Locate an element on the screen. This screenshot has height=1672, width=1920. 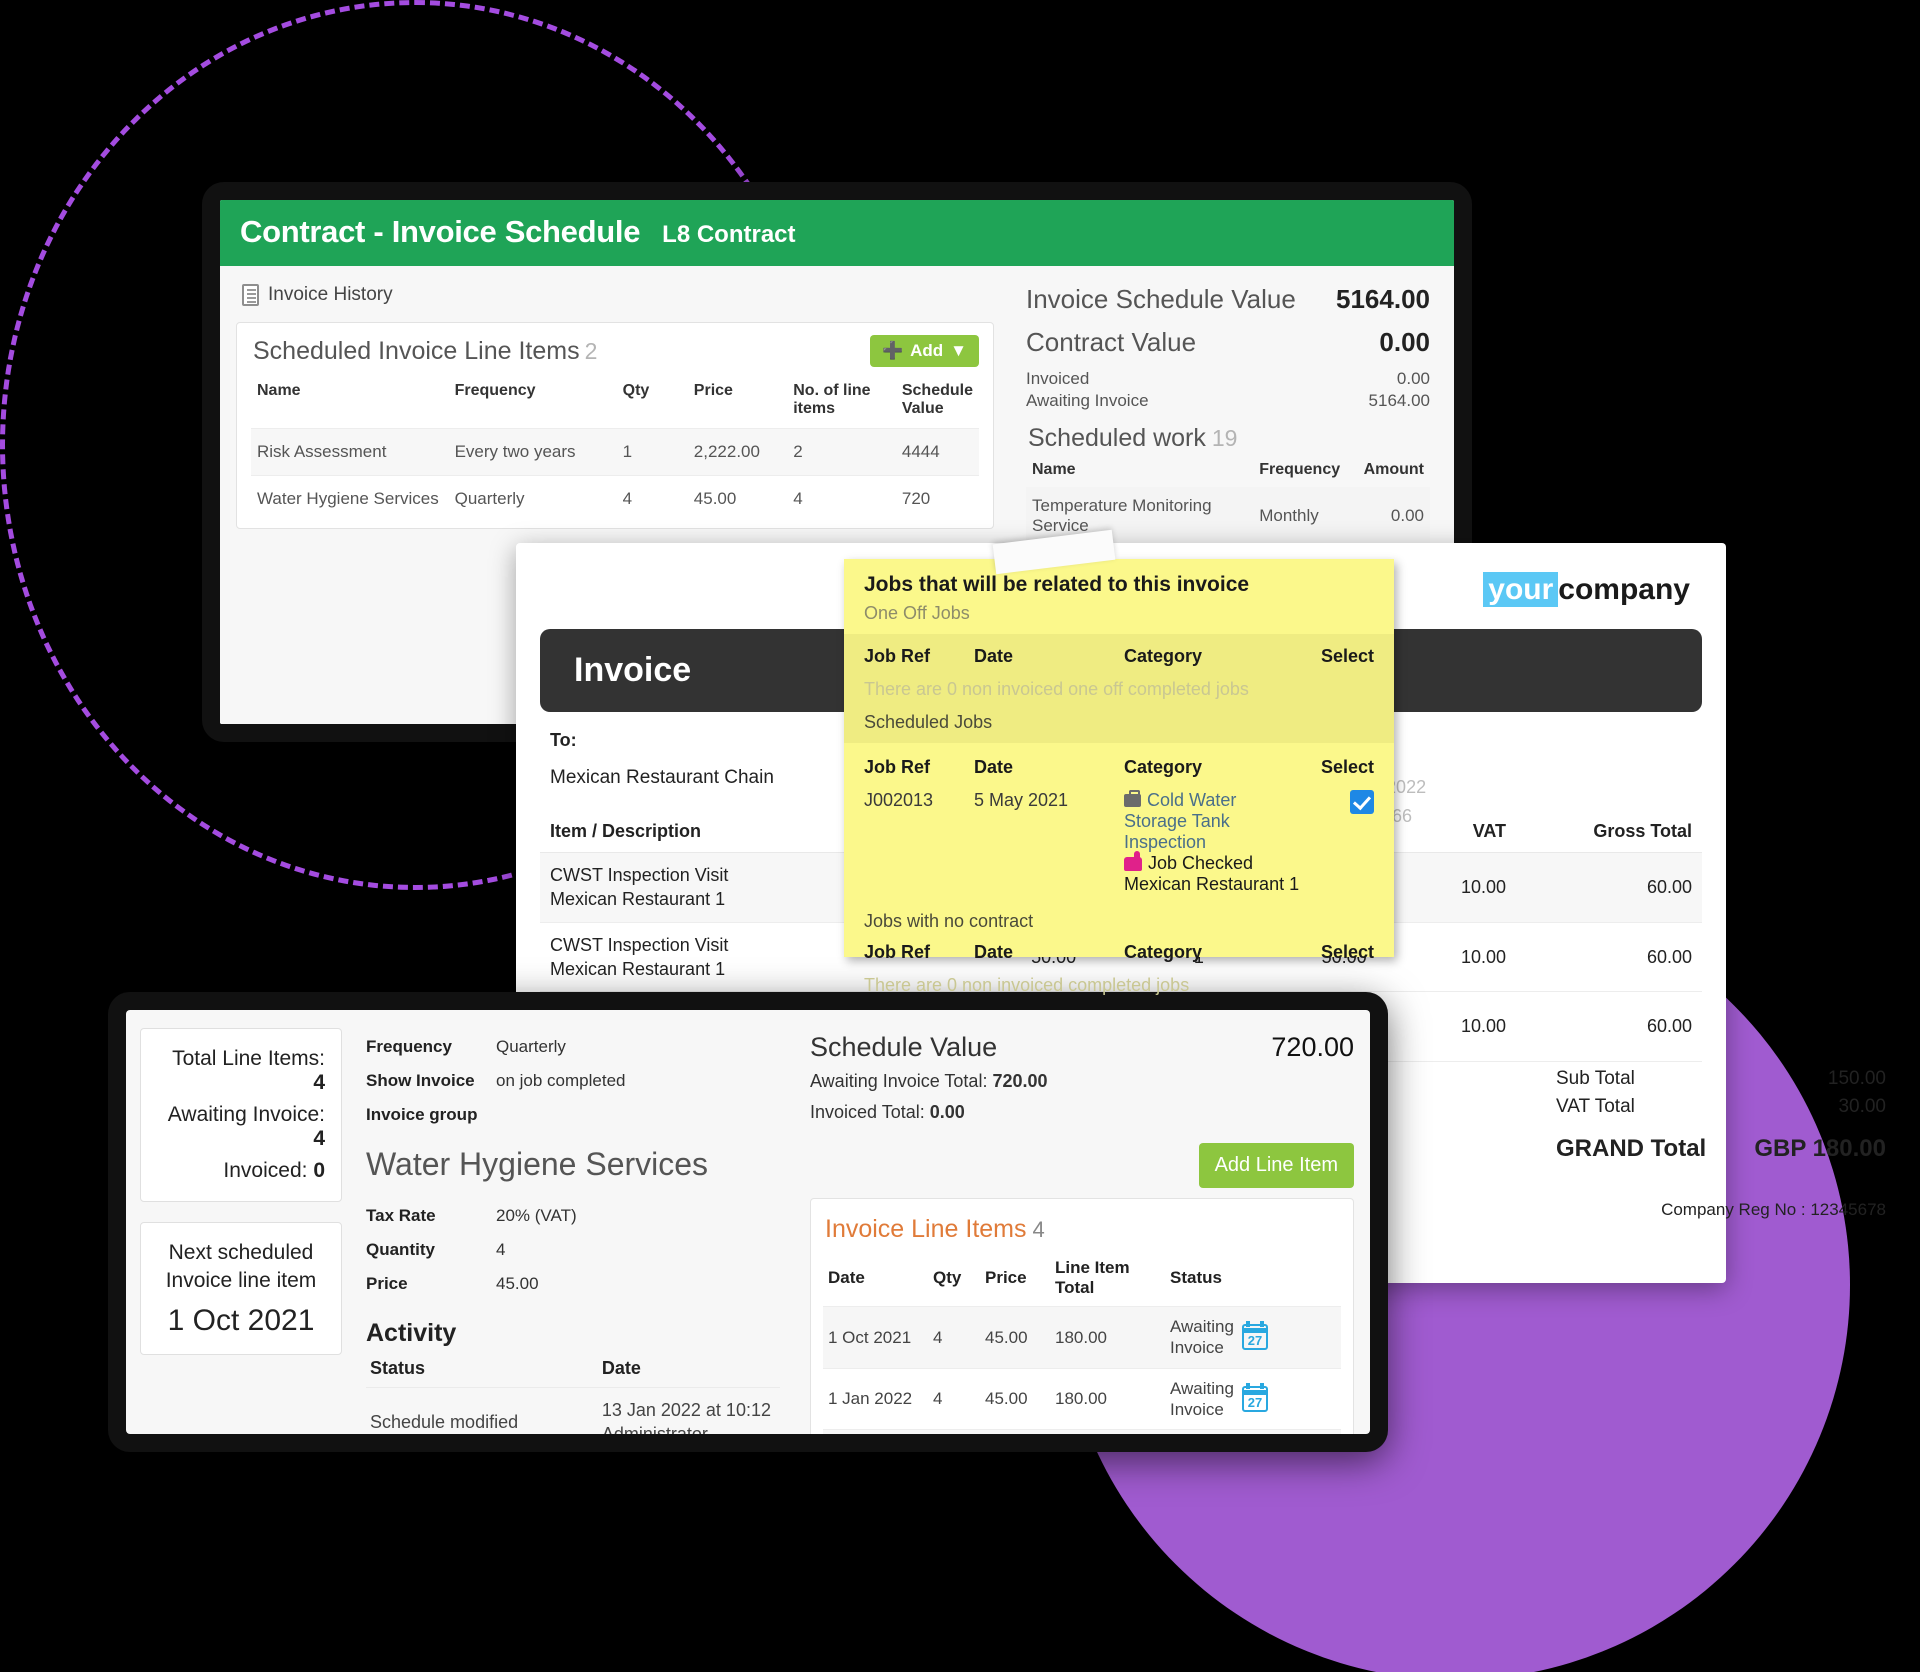
schedule-value-amount: 720.00 is located at coordinates (1312, 1047).